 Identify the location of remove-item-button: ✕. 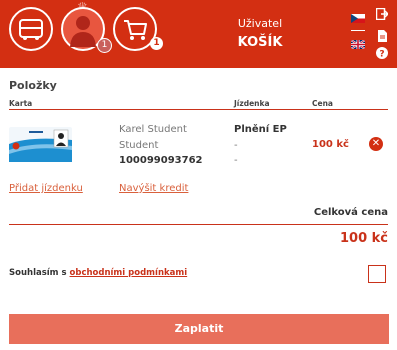
(376, 144).